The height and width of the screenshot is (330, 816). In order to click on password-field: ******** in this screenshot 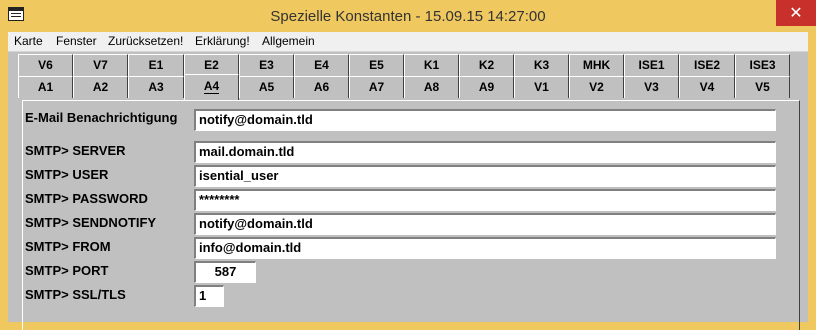, I will do `click(485, 200)`.